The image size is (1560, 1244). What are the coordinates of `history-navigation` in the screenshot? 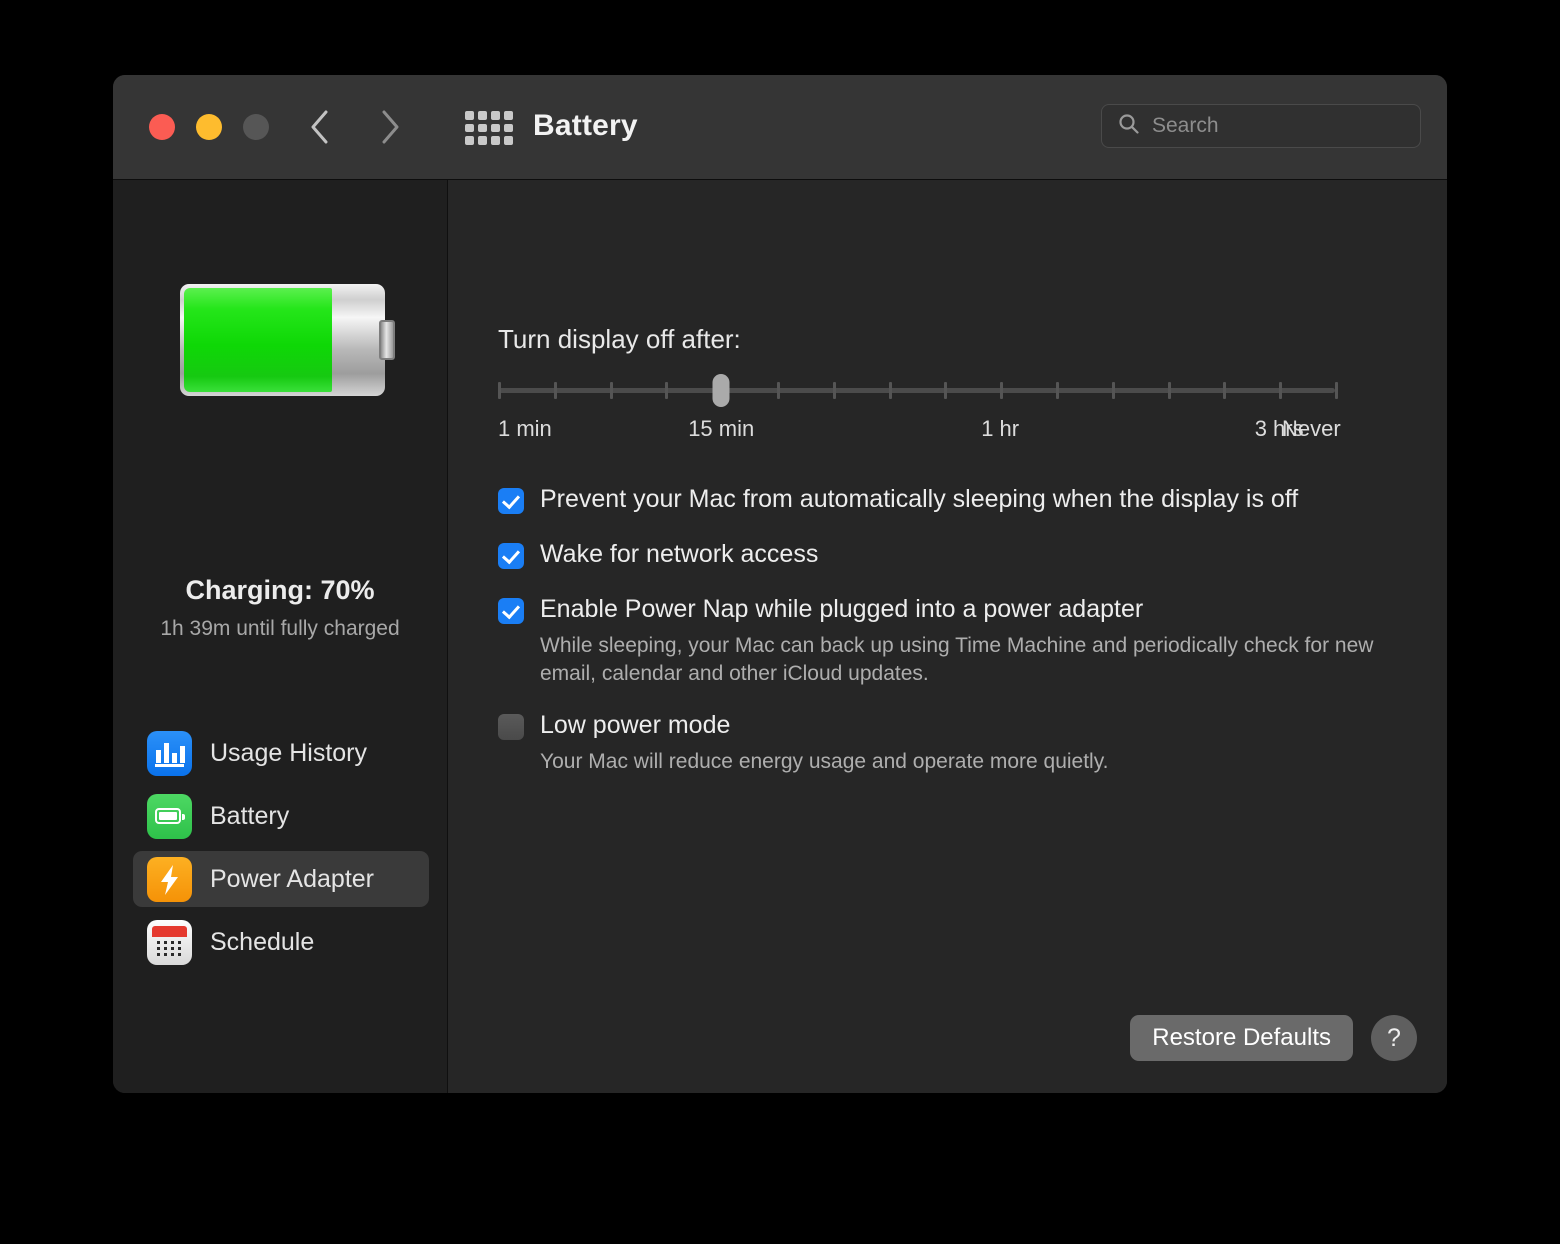 It's located at (355, 127).